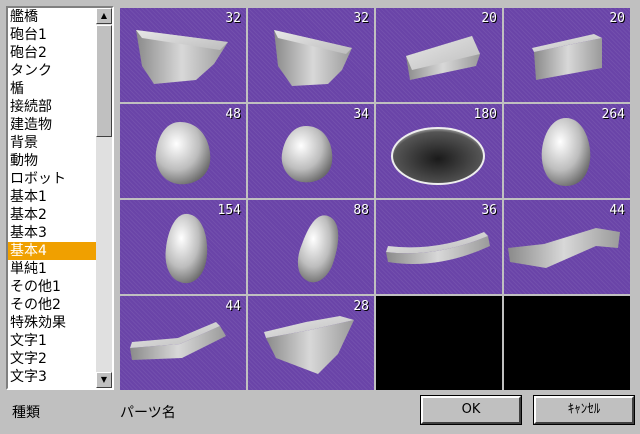 The height and width of the screenshot is (434, 640). I want to click on category-item: 基本3, so click(52, 233).